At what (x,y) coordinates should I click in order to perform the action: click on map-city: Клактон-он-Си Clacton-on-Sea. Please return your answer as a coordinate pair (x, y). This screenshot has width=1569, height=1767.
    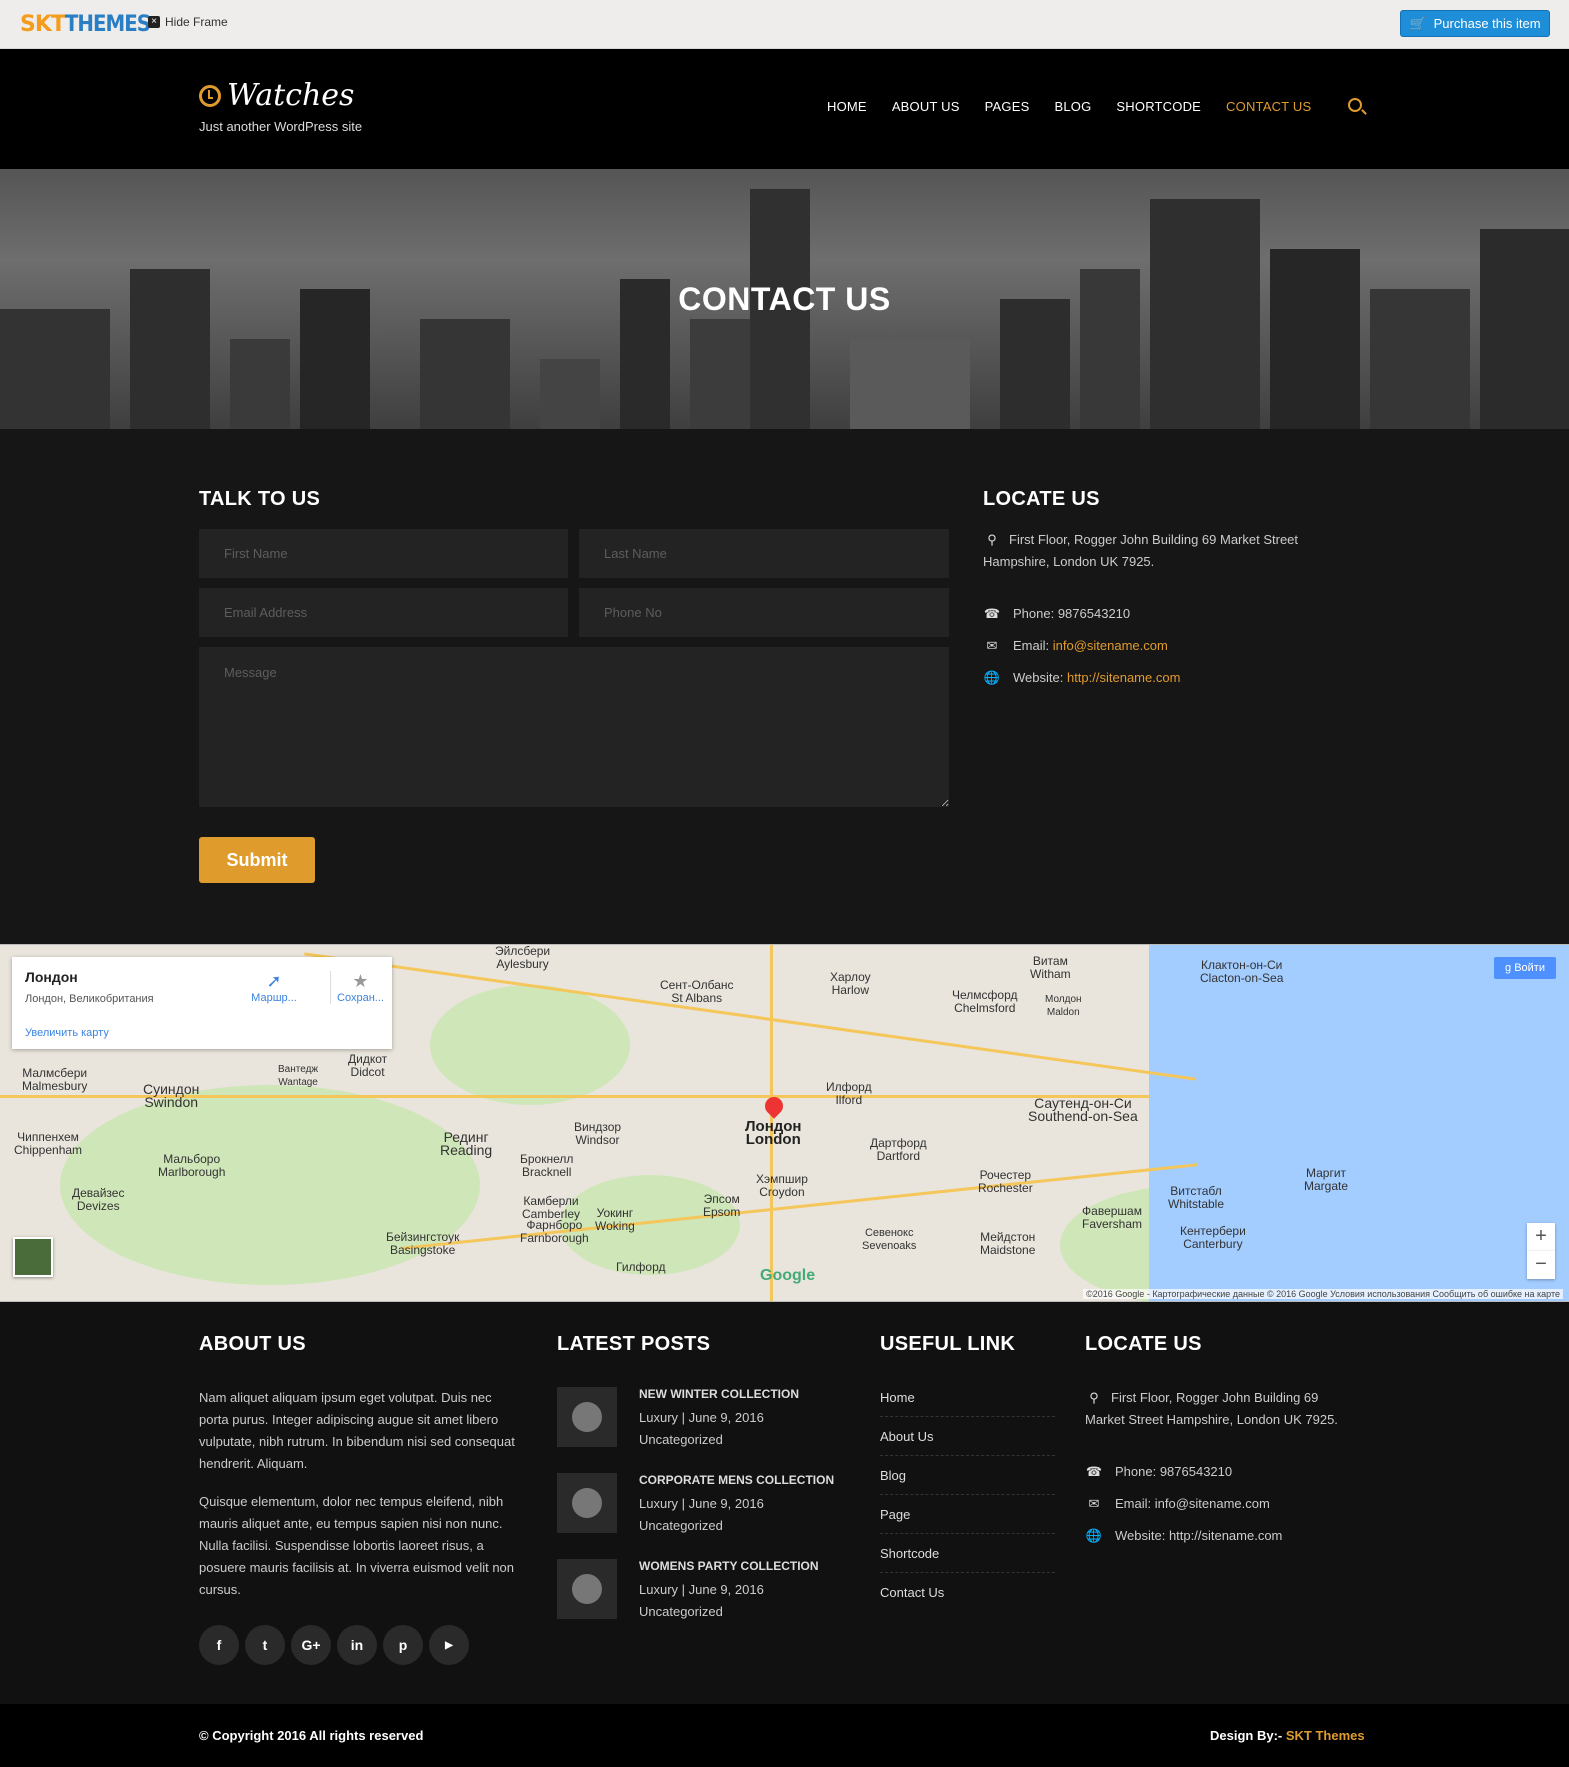
    Looking at the image, I should click on (1242, 971).